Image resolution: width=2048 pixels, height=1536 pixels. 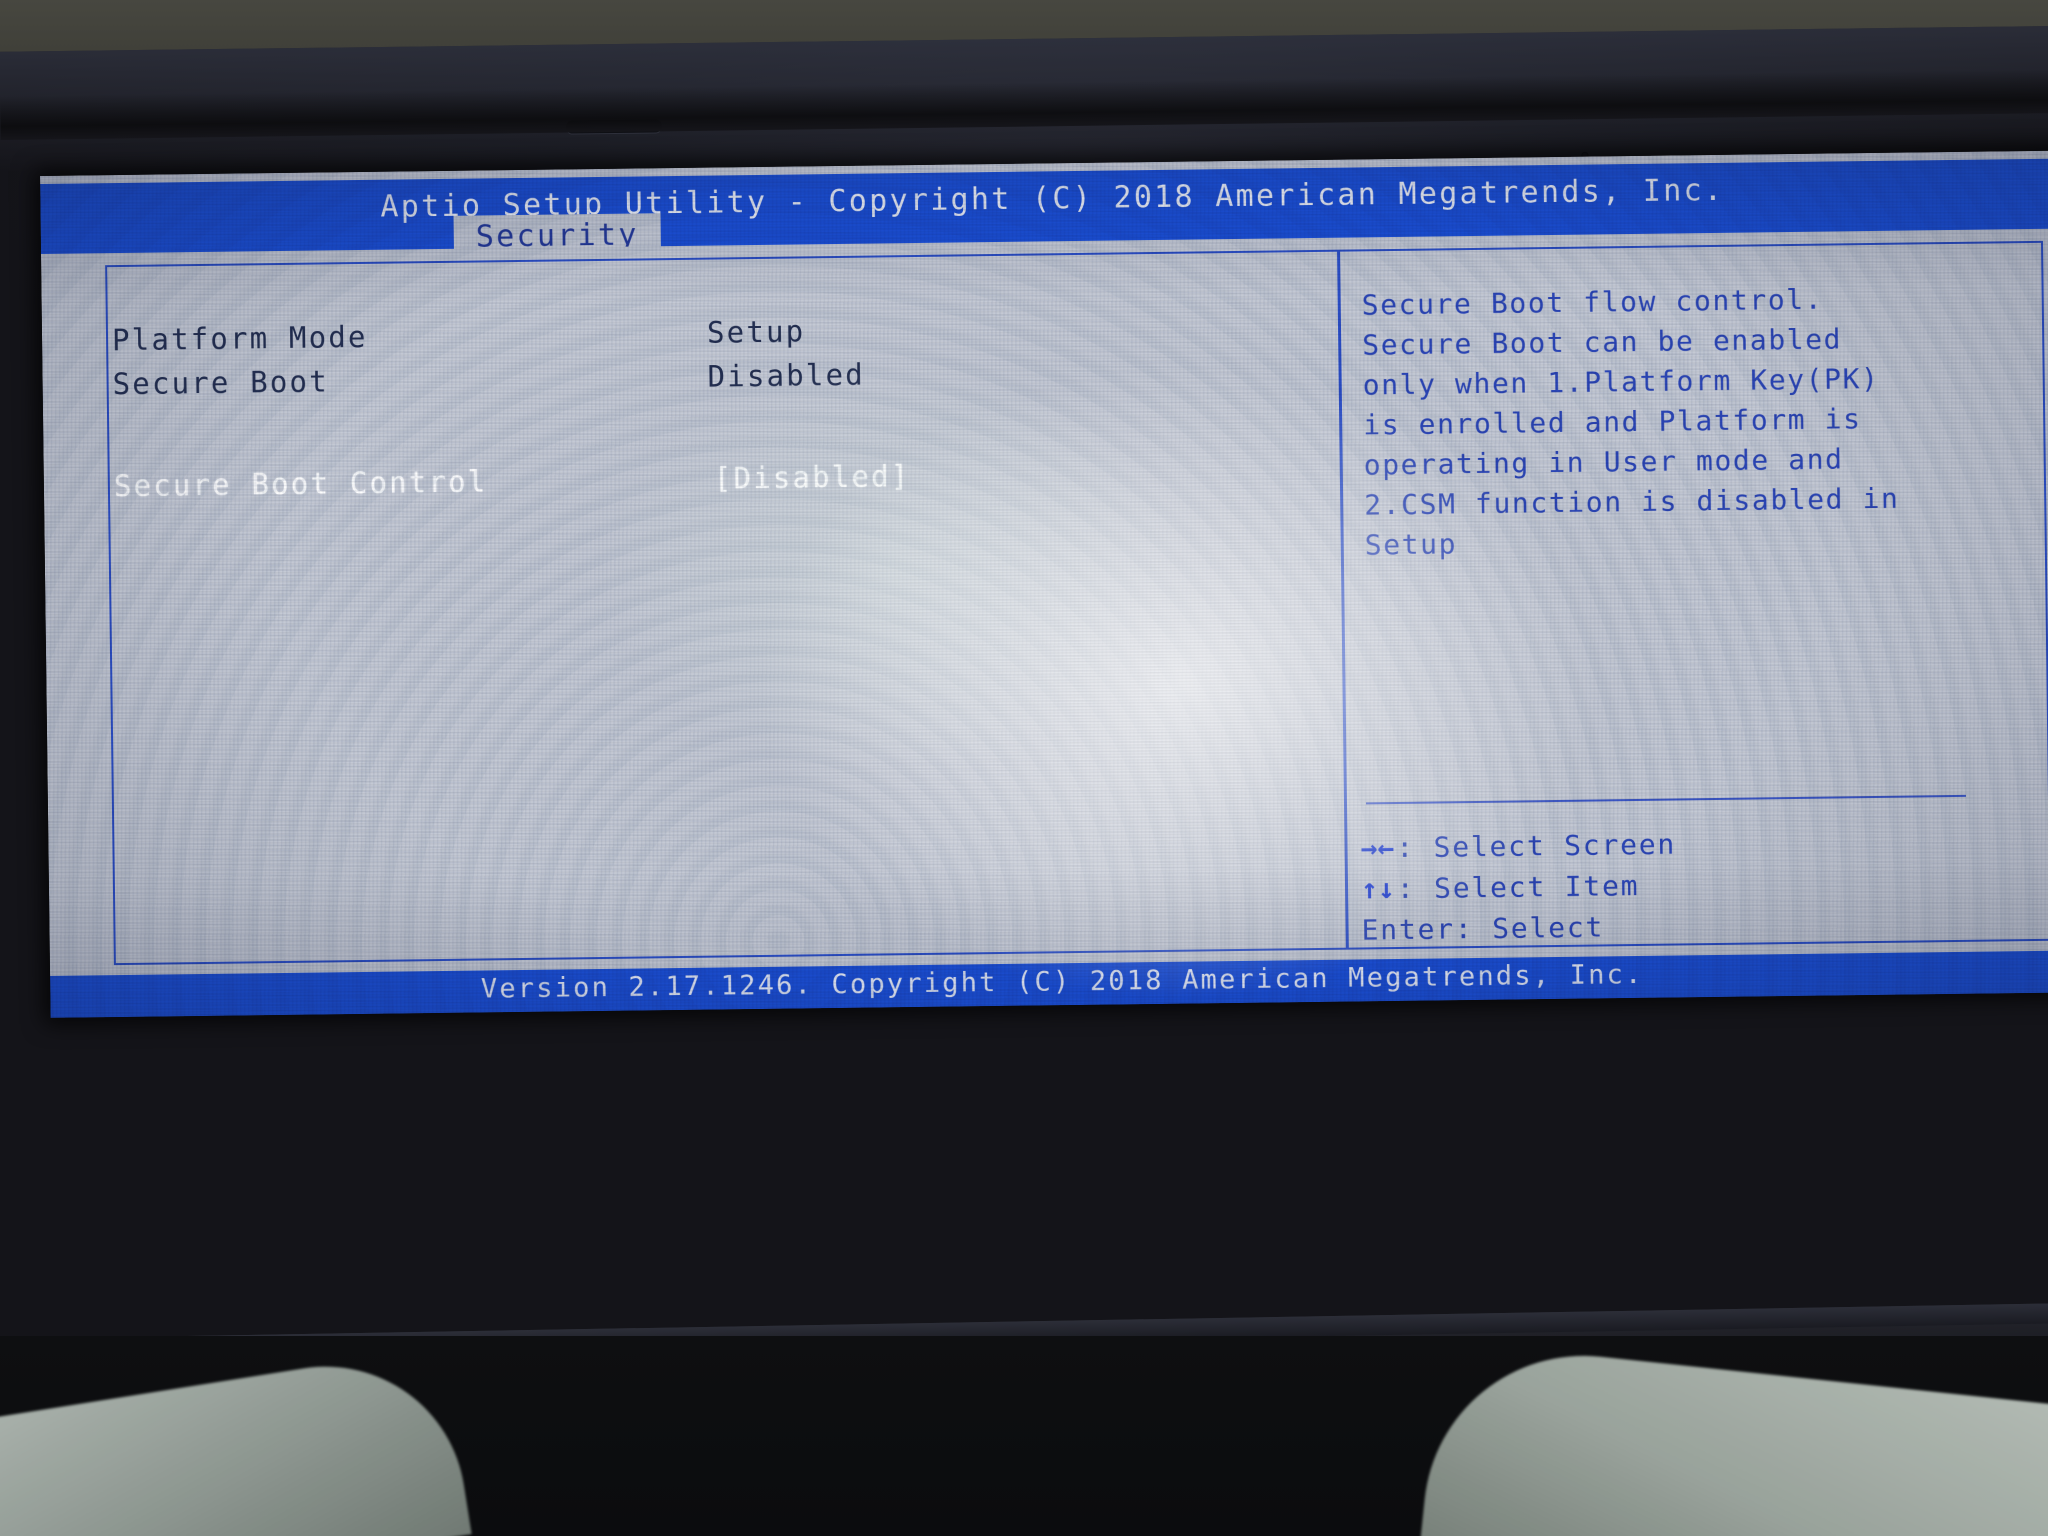 I want to click on setting-value: Setup, so click(x=756, y=332).